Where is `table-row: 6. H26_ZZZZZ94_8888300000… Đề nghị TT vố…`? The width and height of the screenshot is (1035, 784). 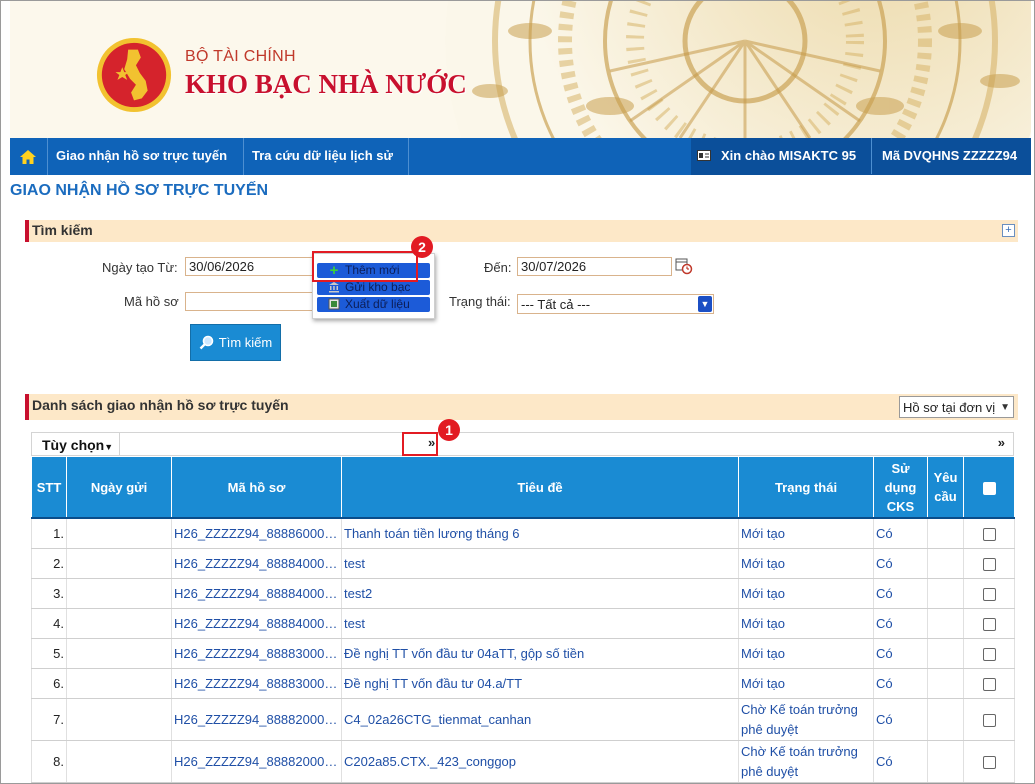 table-row: 6. H26_ZZZZZ94_8888300000… Đề nghị TT vố… is located at coordinates (523, 683).